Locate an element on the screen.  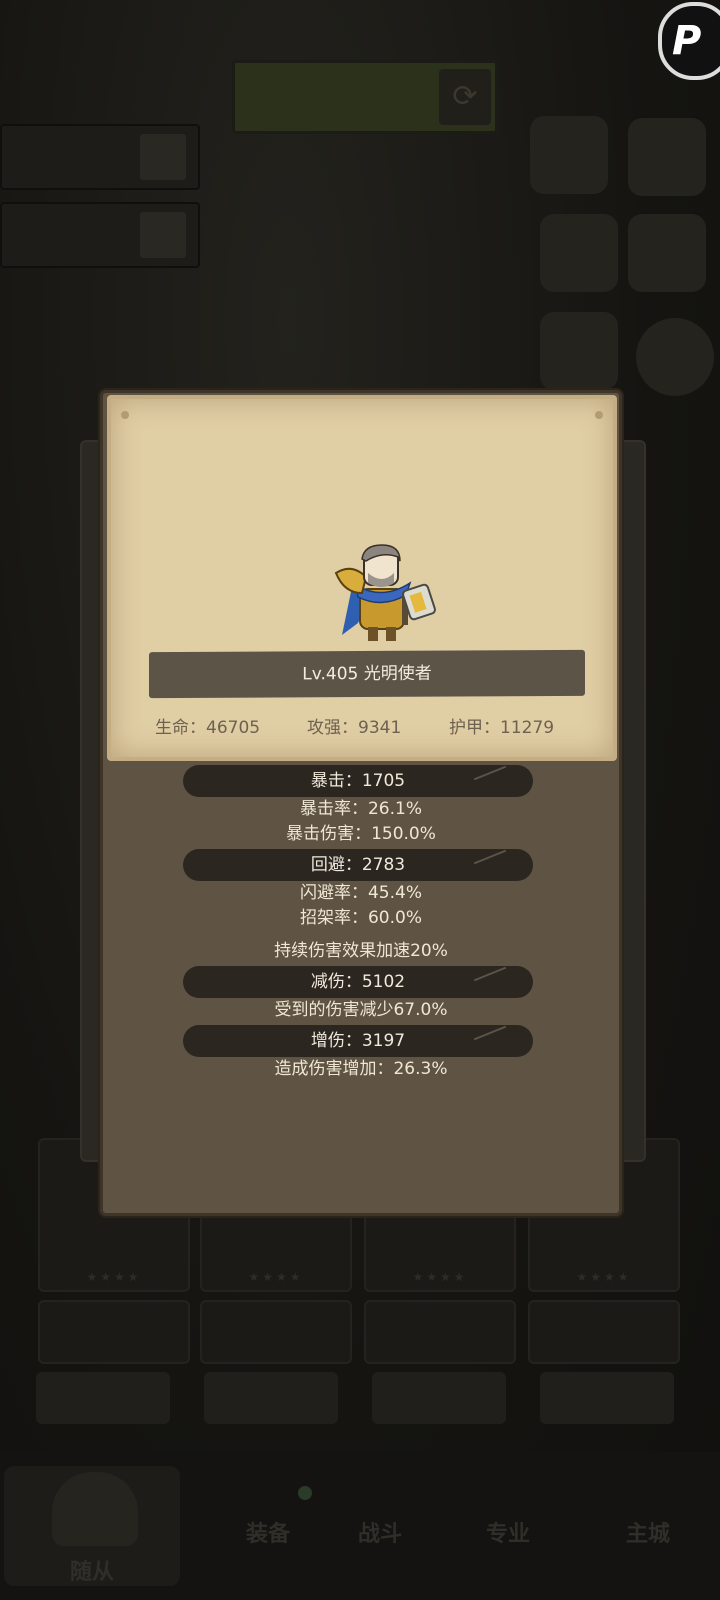
stat-armor: 护甲：11279 is located at coordinates (502, 728).